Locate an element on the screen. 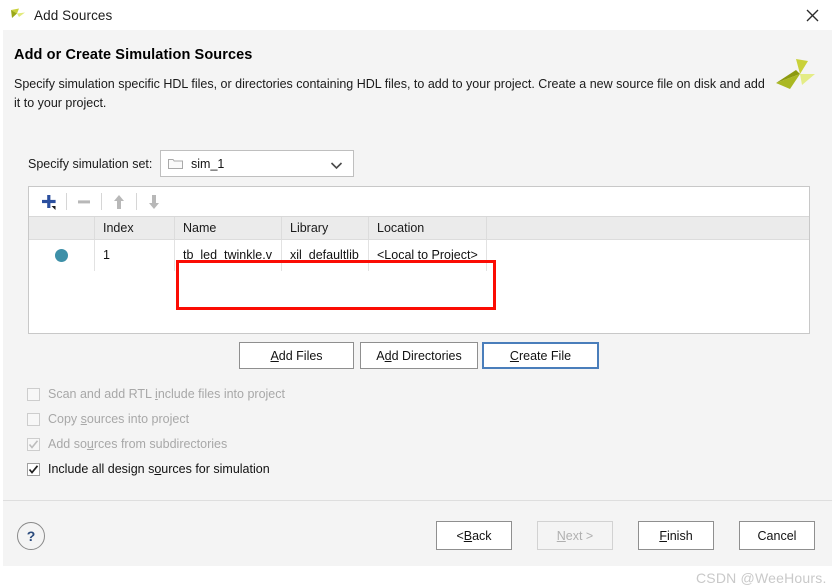 Image resolution: width=835 pixels, height=586 pixels. remove-source-button is located at coordinates (84, 202).